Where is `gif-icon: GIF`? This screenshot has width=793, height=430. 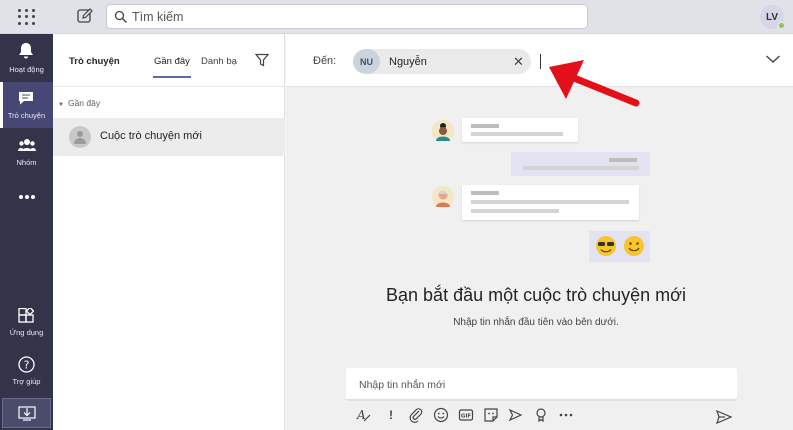 gif-icon: GIF is located at coordinates (466, 415).